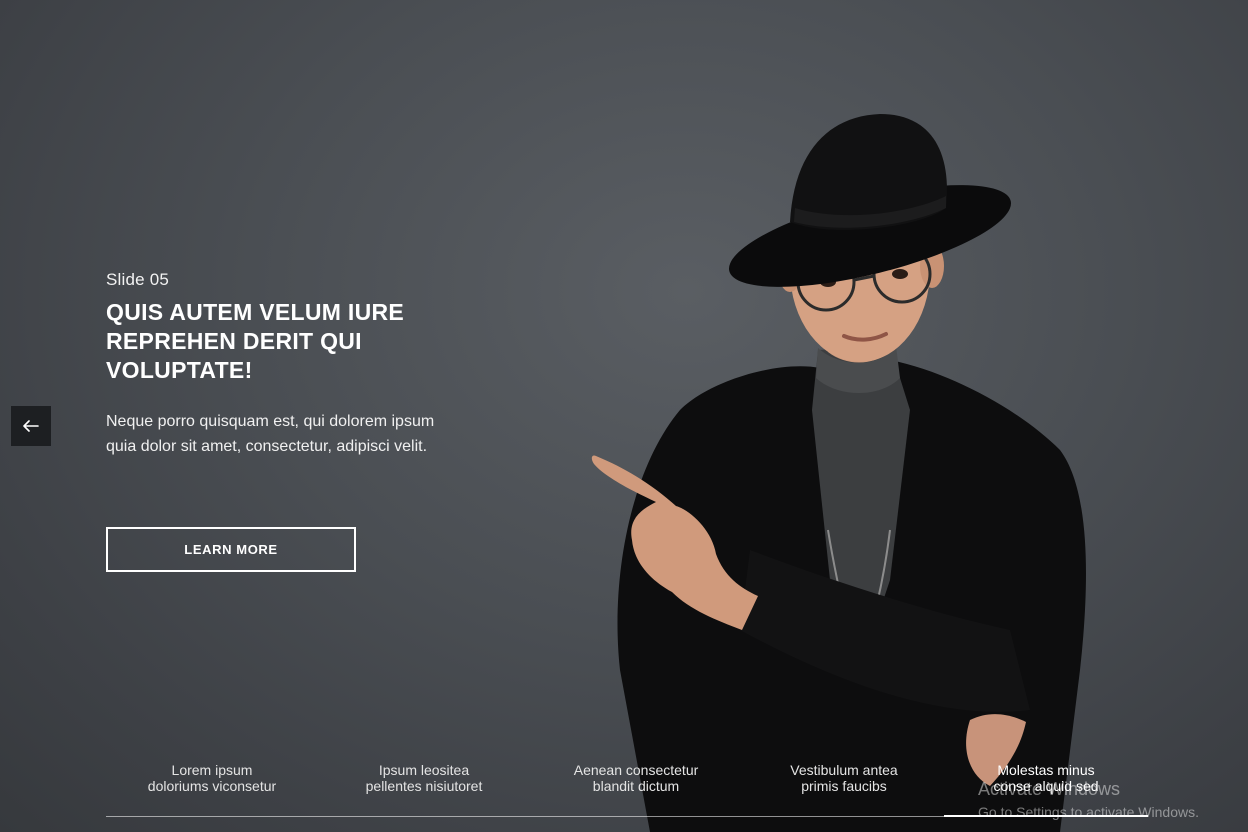 This screenshot has width=1248, height=832. I want to click on prev-slide-button, so click(31, 426).